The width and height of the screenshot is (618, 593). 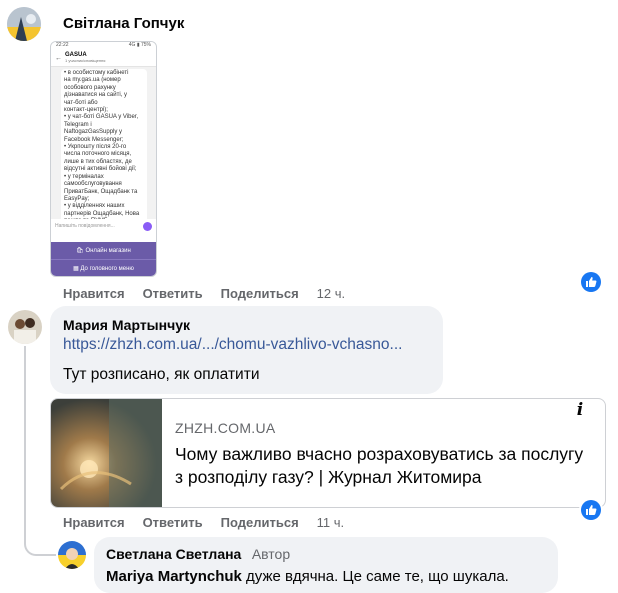 I want to click on phone-status-bar: 22:22 4G ▮ 75%, so click(x=103, y=46).